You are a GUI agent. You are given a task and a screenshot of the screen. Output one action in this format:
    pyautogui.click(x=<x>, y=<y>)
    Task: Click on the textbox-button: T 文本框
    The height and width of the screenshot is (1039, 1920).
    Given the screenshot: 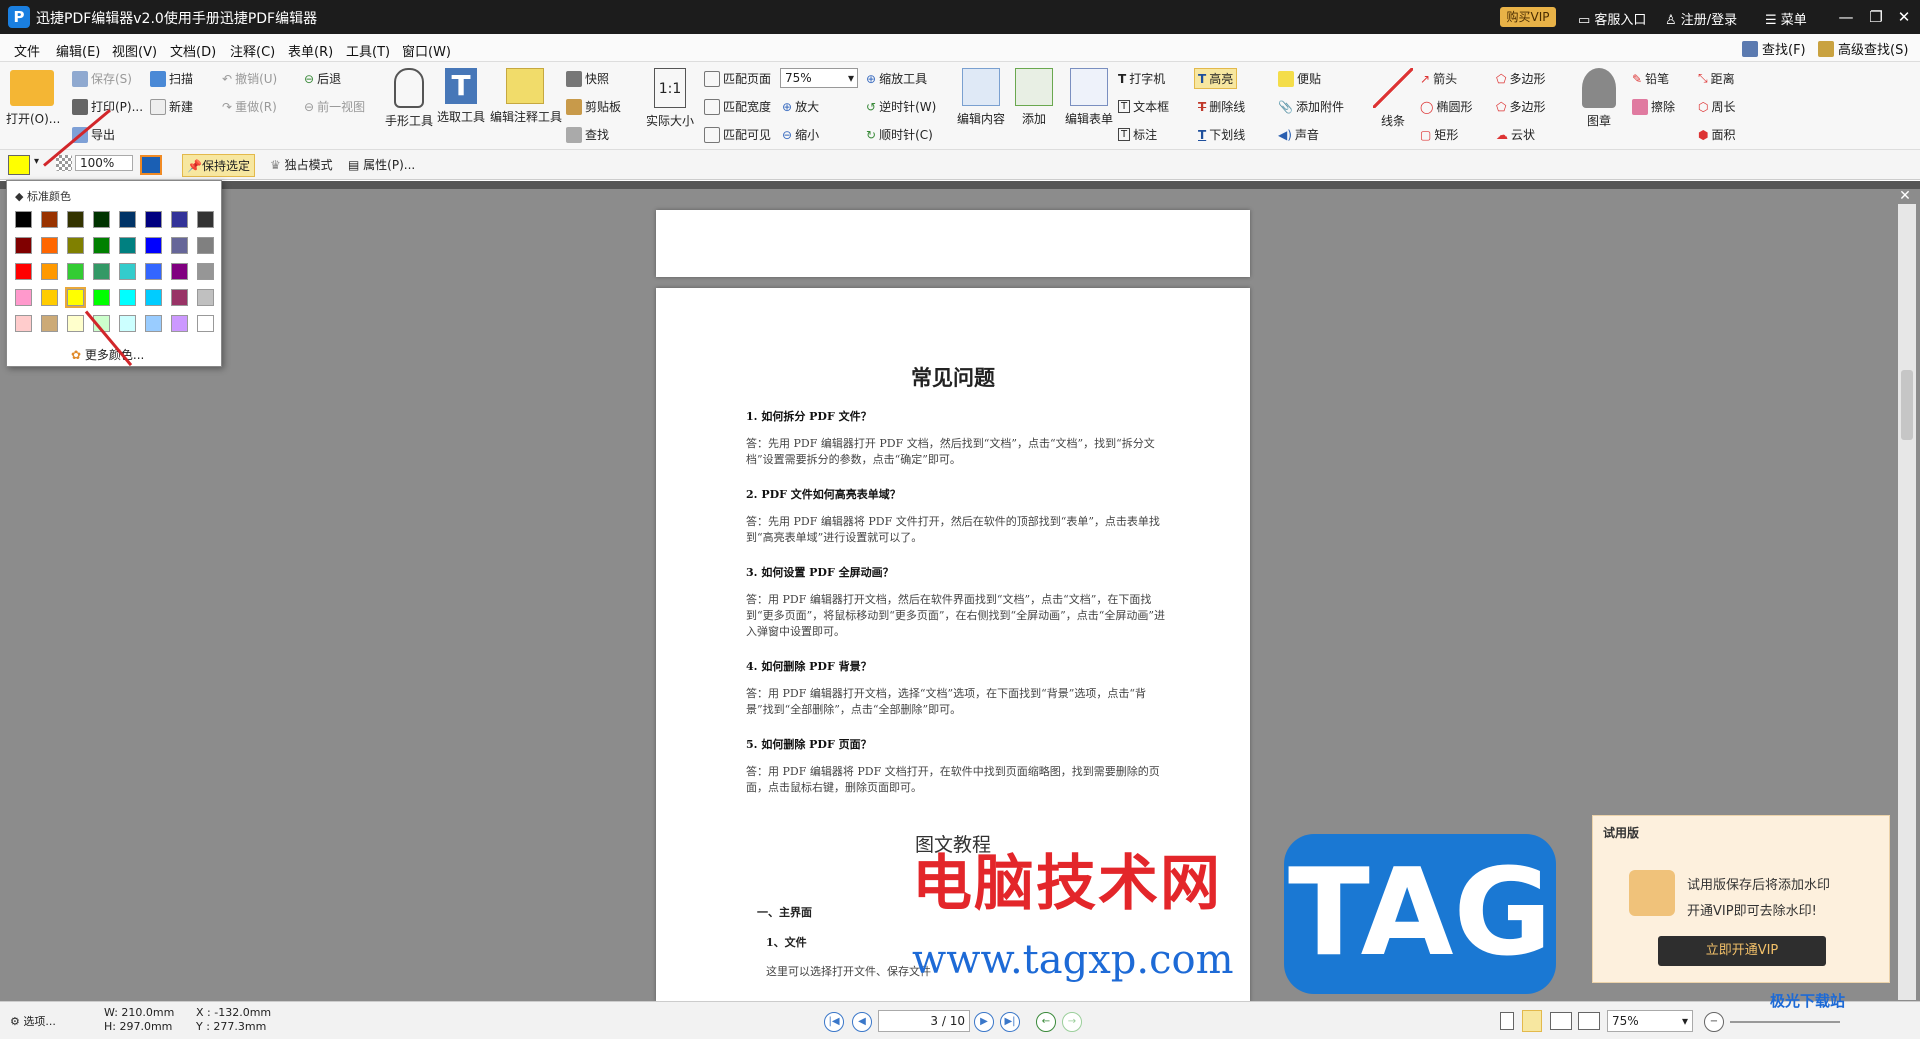 What is the action you would take?
    pyautogui.click(x=1143, y=106)
    